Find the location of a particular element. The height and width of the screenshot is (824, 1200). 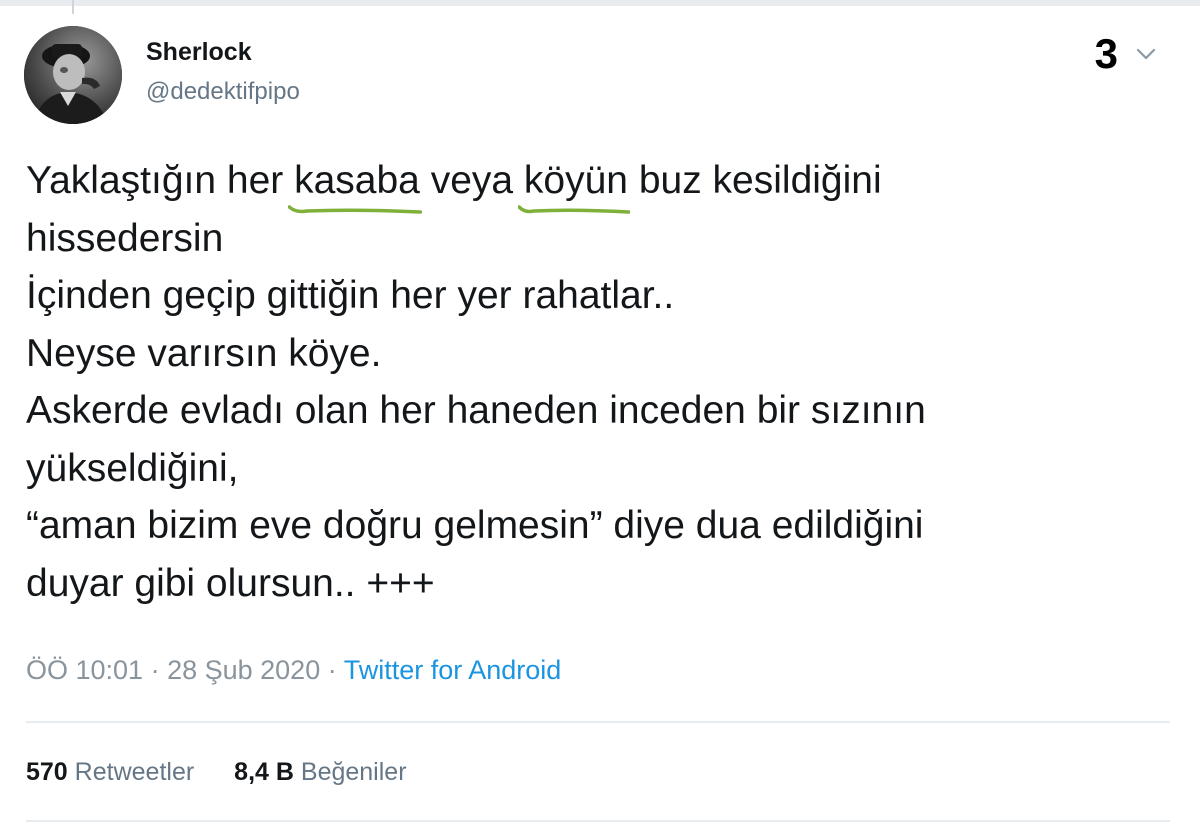

retweets-count: 570 is located at coordinates (47, 772).